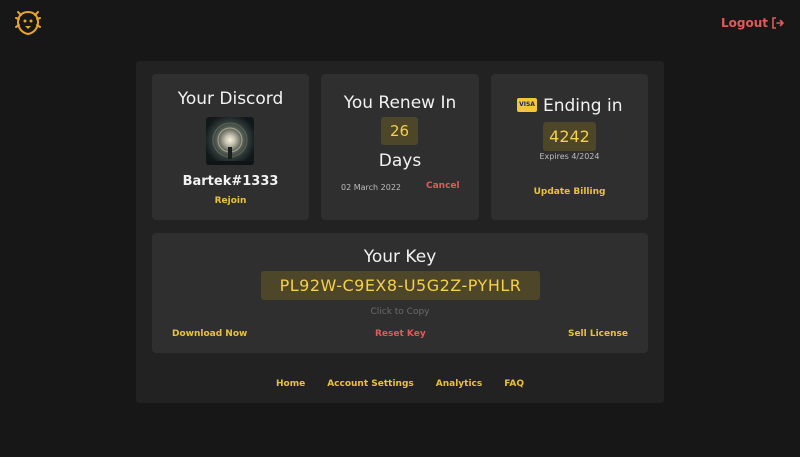  I want to click on discord-card: Your Discord Bartek#1333 Rejoin, so click(230, 147).